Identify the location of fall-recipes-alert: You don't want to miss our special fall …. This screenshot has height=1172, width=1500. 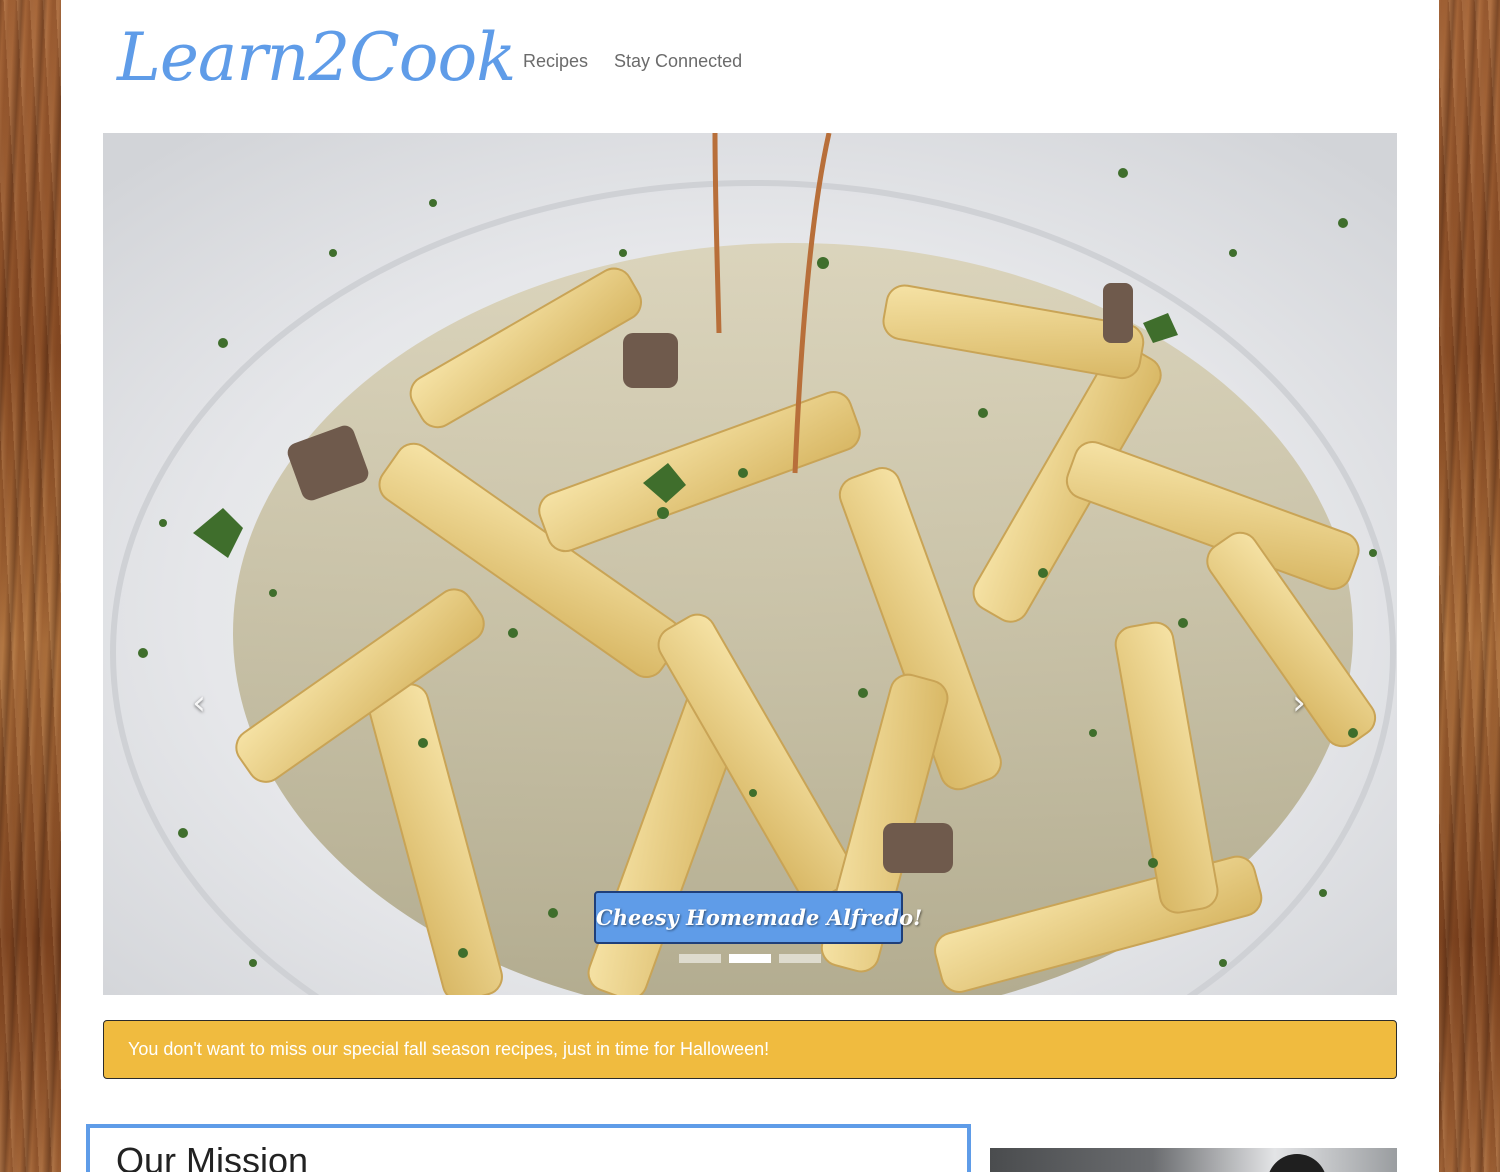
(750, 1049).